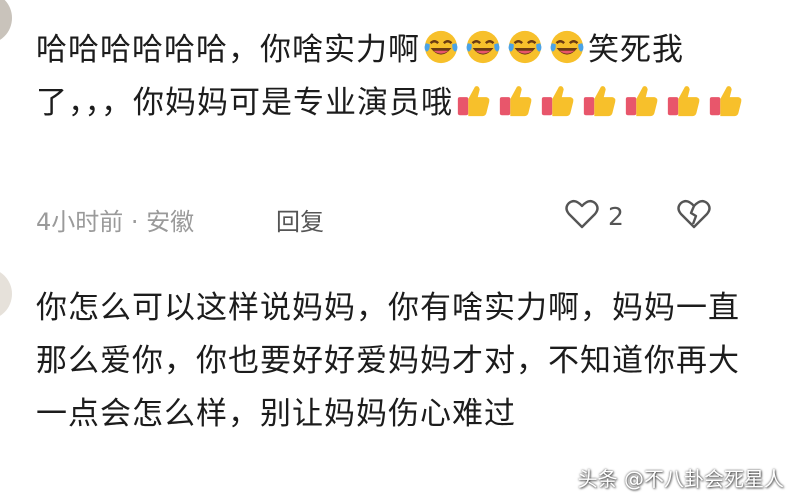  What do you see at coordinates (616, 216) in the screenshot?
I see `like-count: 2` at bounding box center [616, 216].